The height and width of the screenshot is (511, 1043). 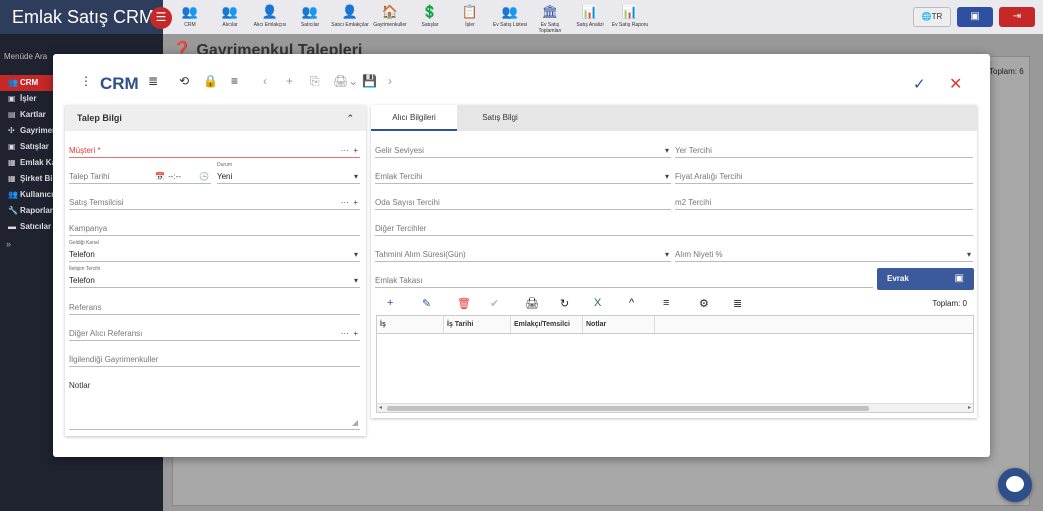 What do you see at coordinates (234, 81) in the screenshot?
I see `list-icon: ≡` at bounding box center [234, 81].